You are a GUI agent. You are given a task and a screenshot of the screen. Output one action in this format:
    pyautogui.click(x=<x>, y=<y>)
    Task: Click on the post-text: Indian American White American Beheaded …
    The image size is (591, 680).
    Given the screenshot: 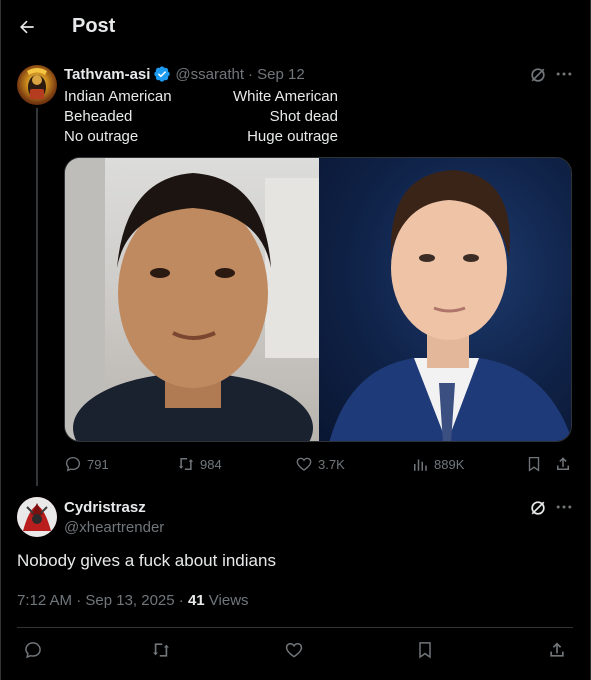 What is the action you would take?
    pyautogui.click(x=201, y=117)
    